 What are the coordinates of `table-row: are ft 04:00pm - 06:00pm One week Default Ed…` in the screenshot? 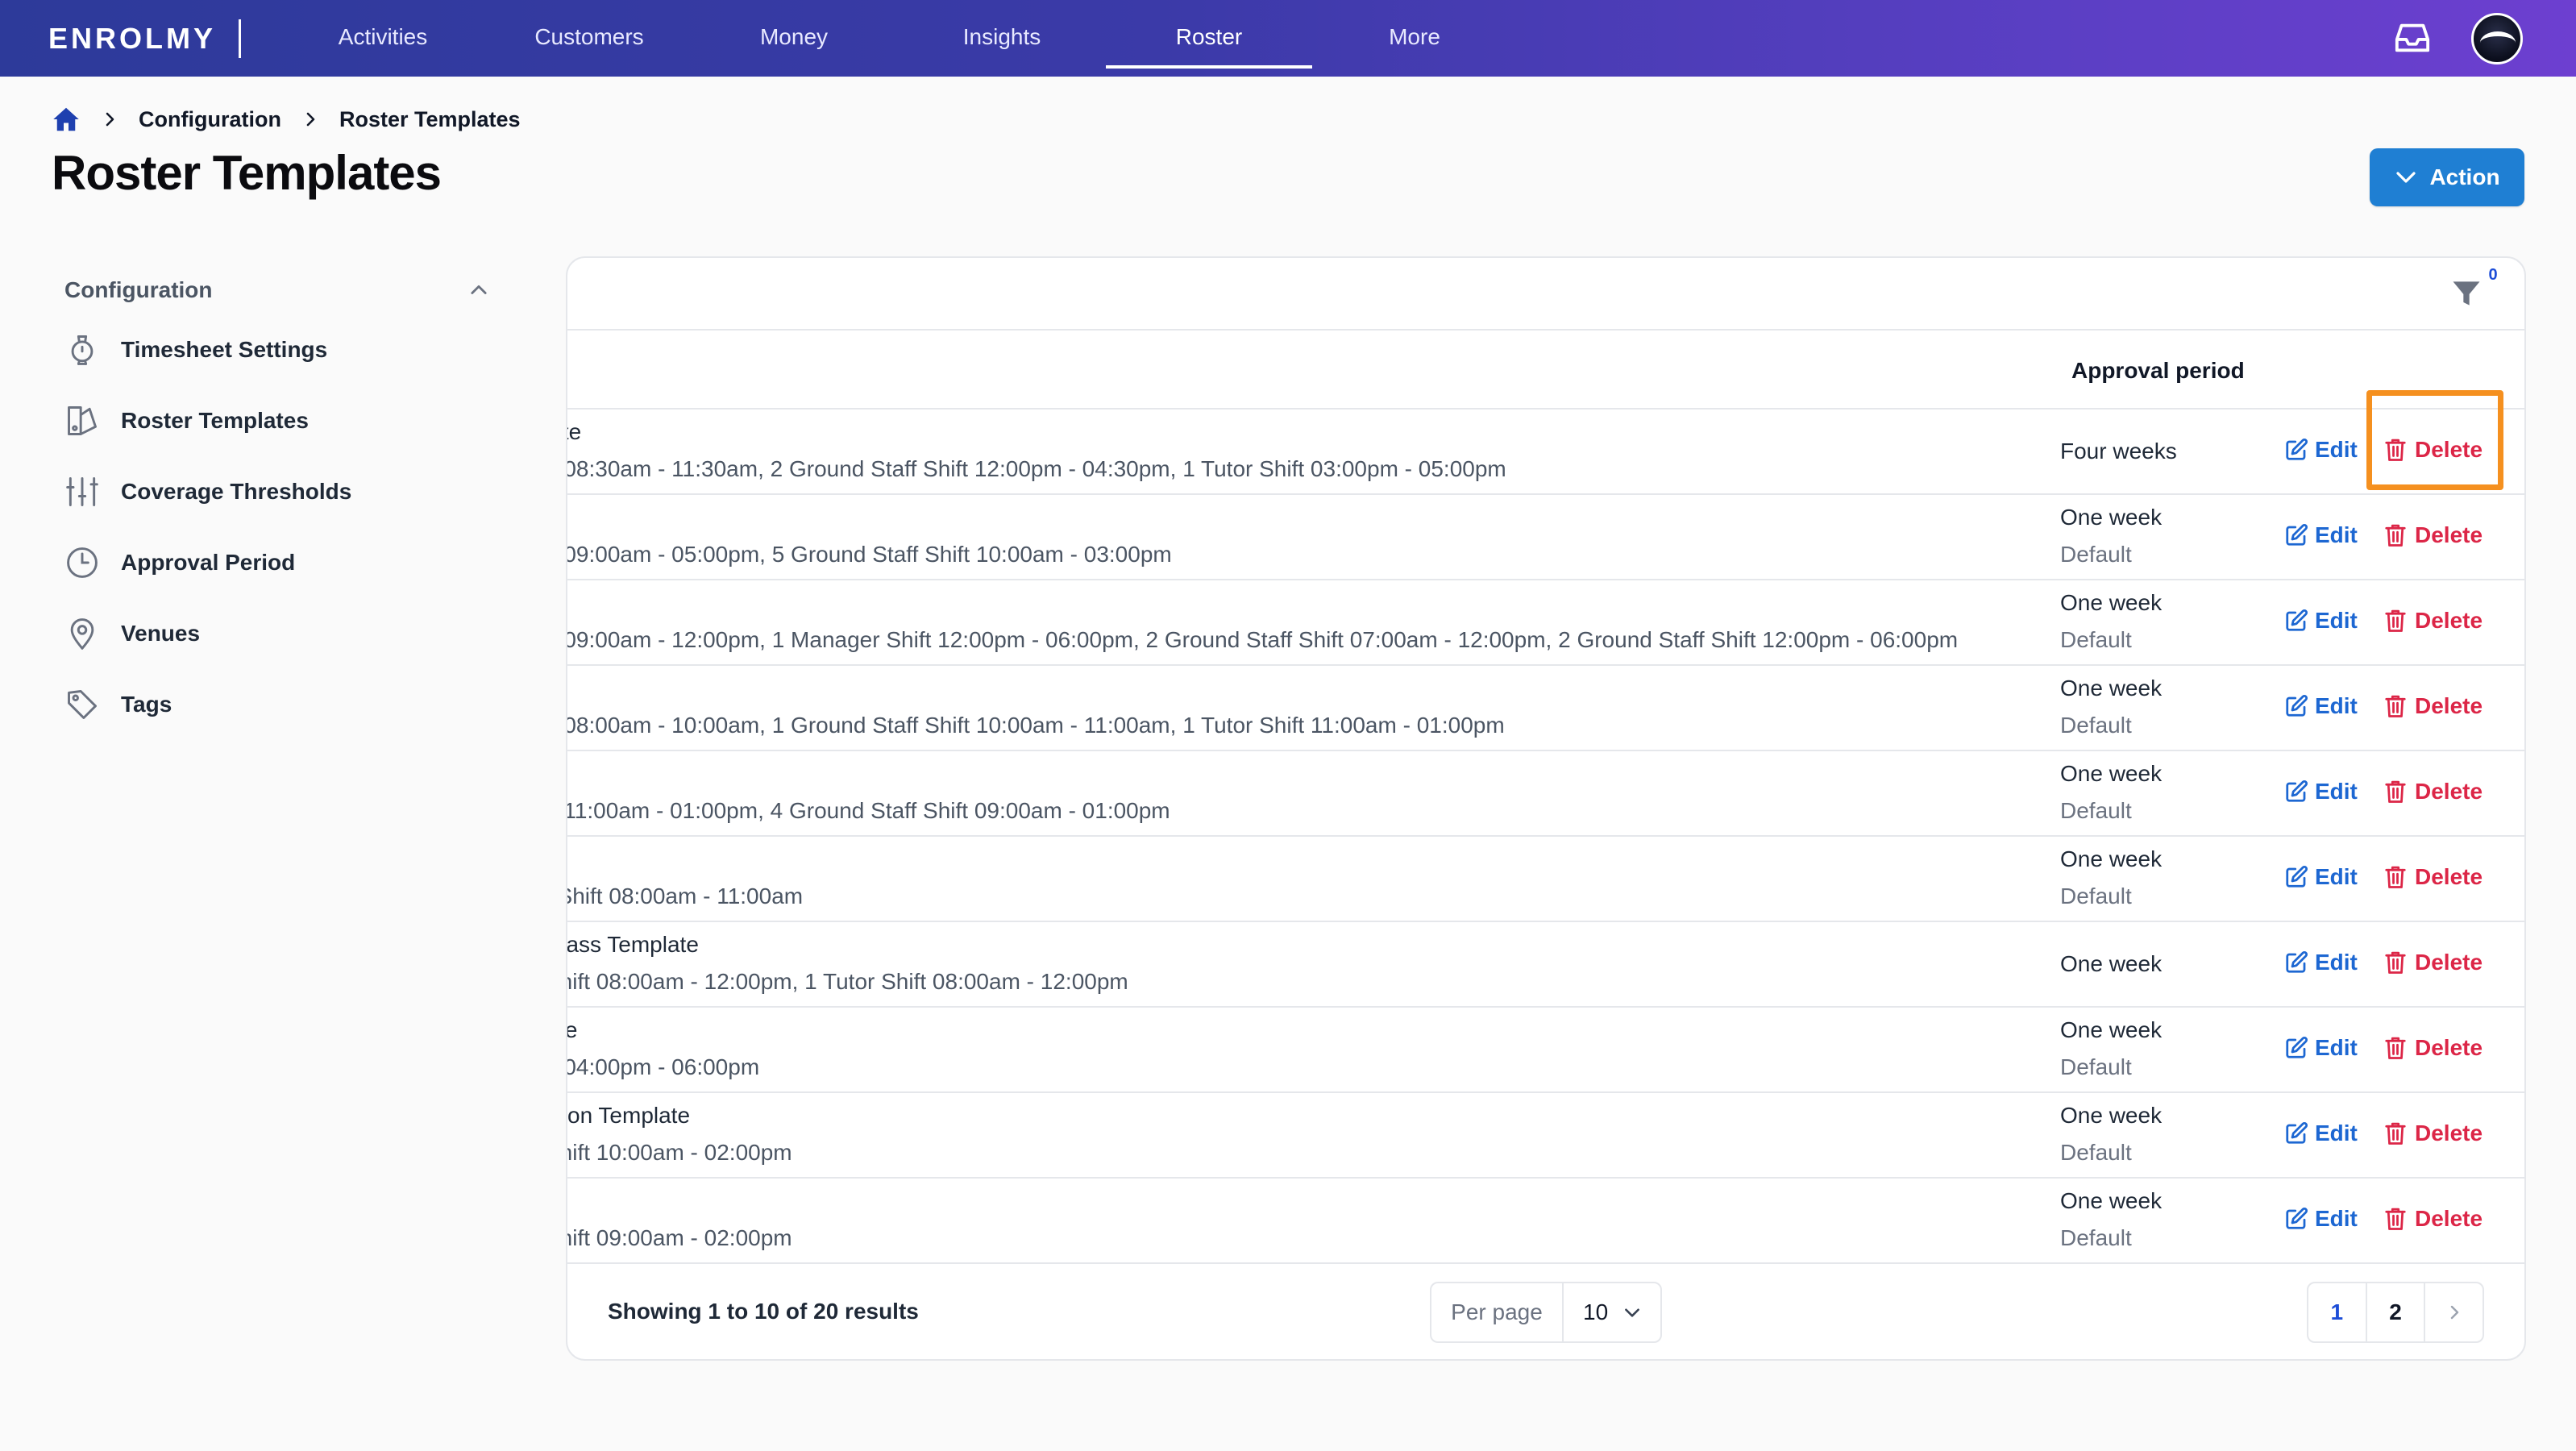 It's located at (1545, 1050).